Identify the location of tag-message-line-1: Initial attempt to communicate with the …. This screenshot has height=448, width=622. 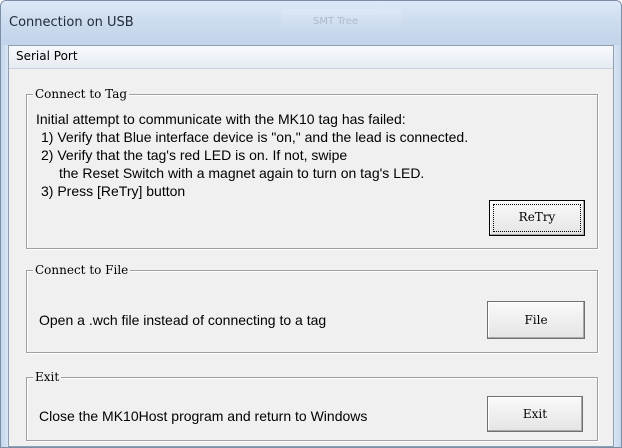
(221, 119).